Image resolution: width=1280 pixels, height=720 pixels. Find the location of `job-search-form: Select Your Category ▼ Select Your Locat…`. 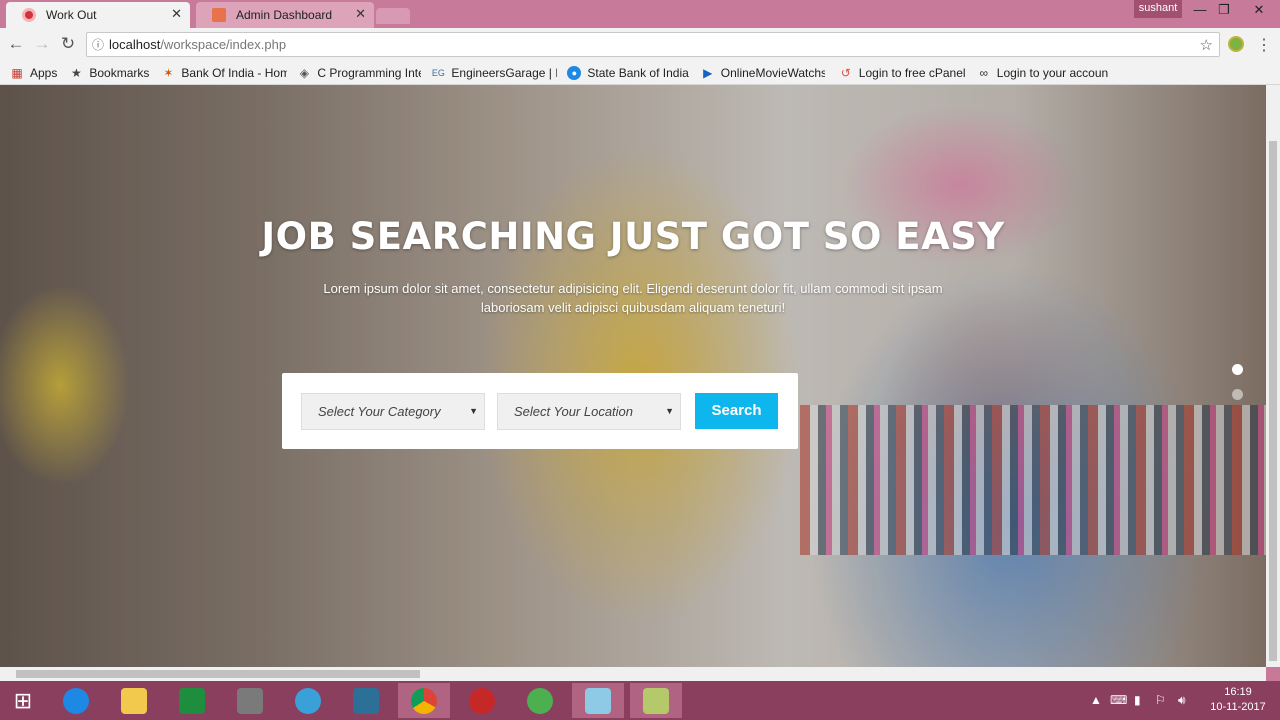

job-search-form: Select Your Category ▼ Select Your Locat… is located at coordinates (540, 411).